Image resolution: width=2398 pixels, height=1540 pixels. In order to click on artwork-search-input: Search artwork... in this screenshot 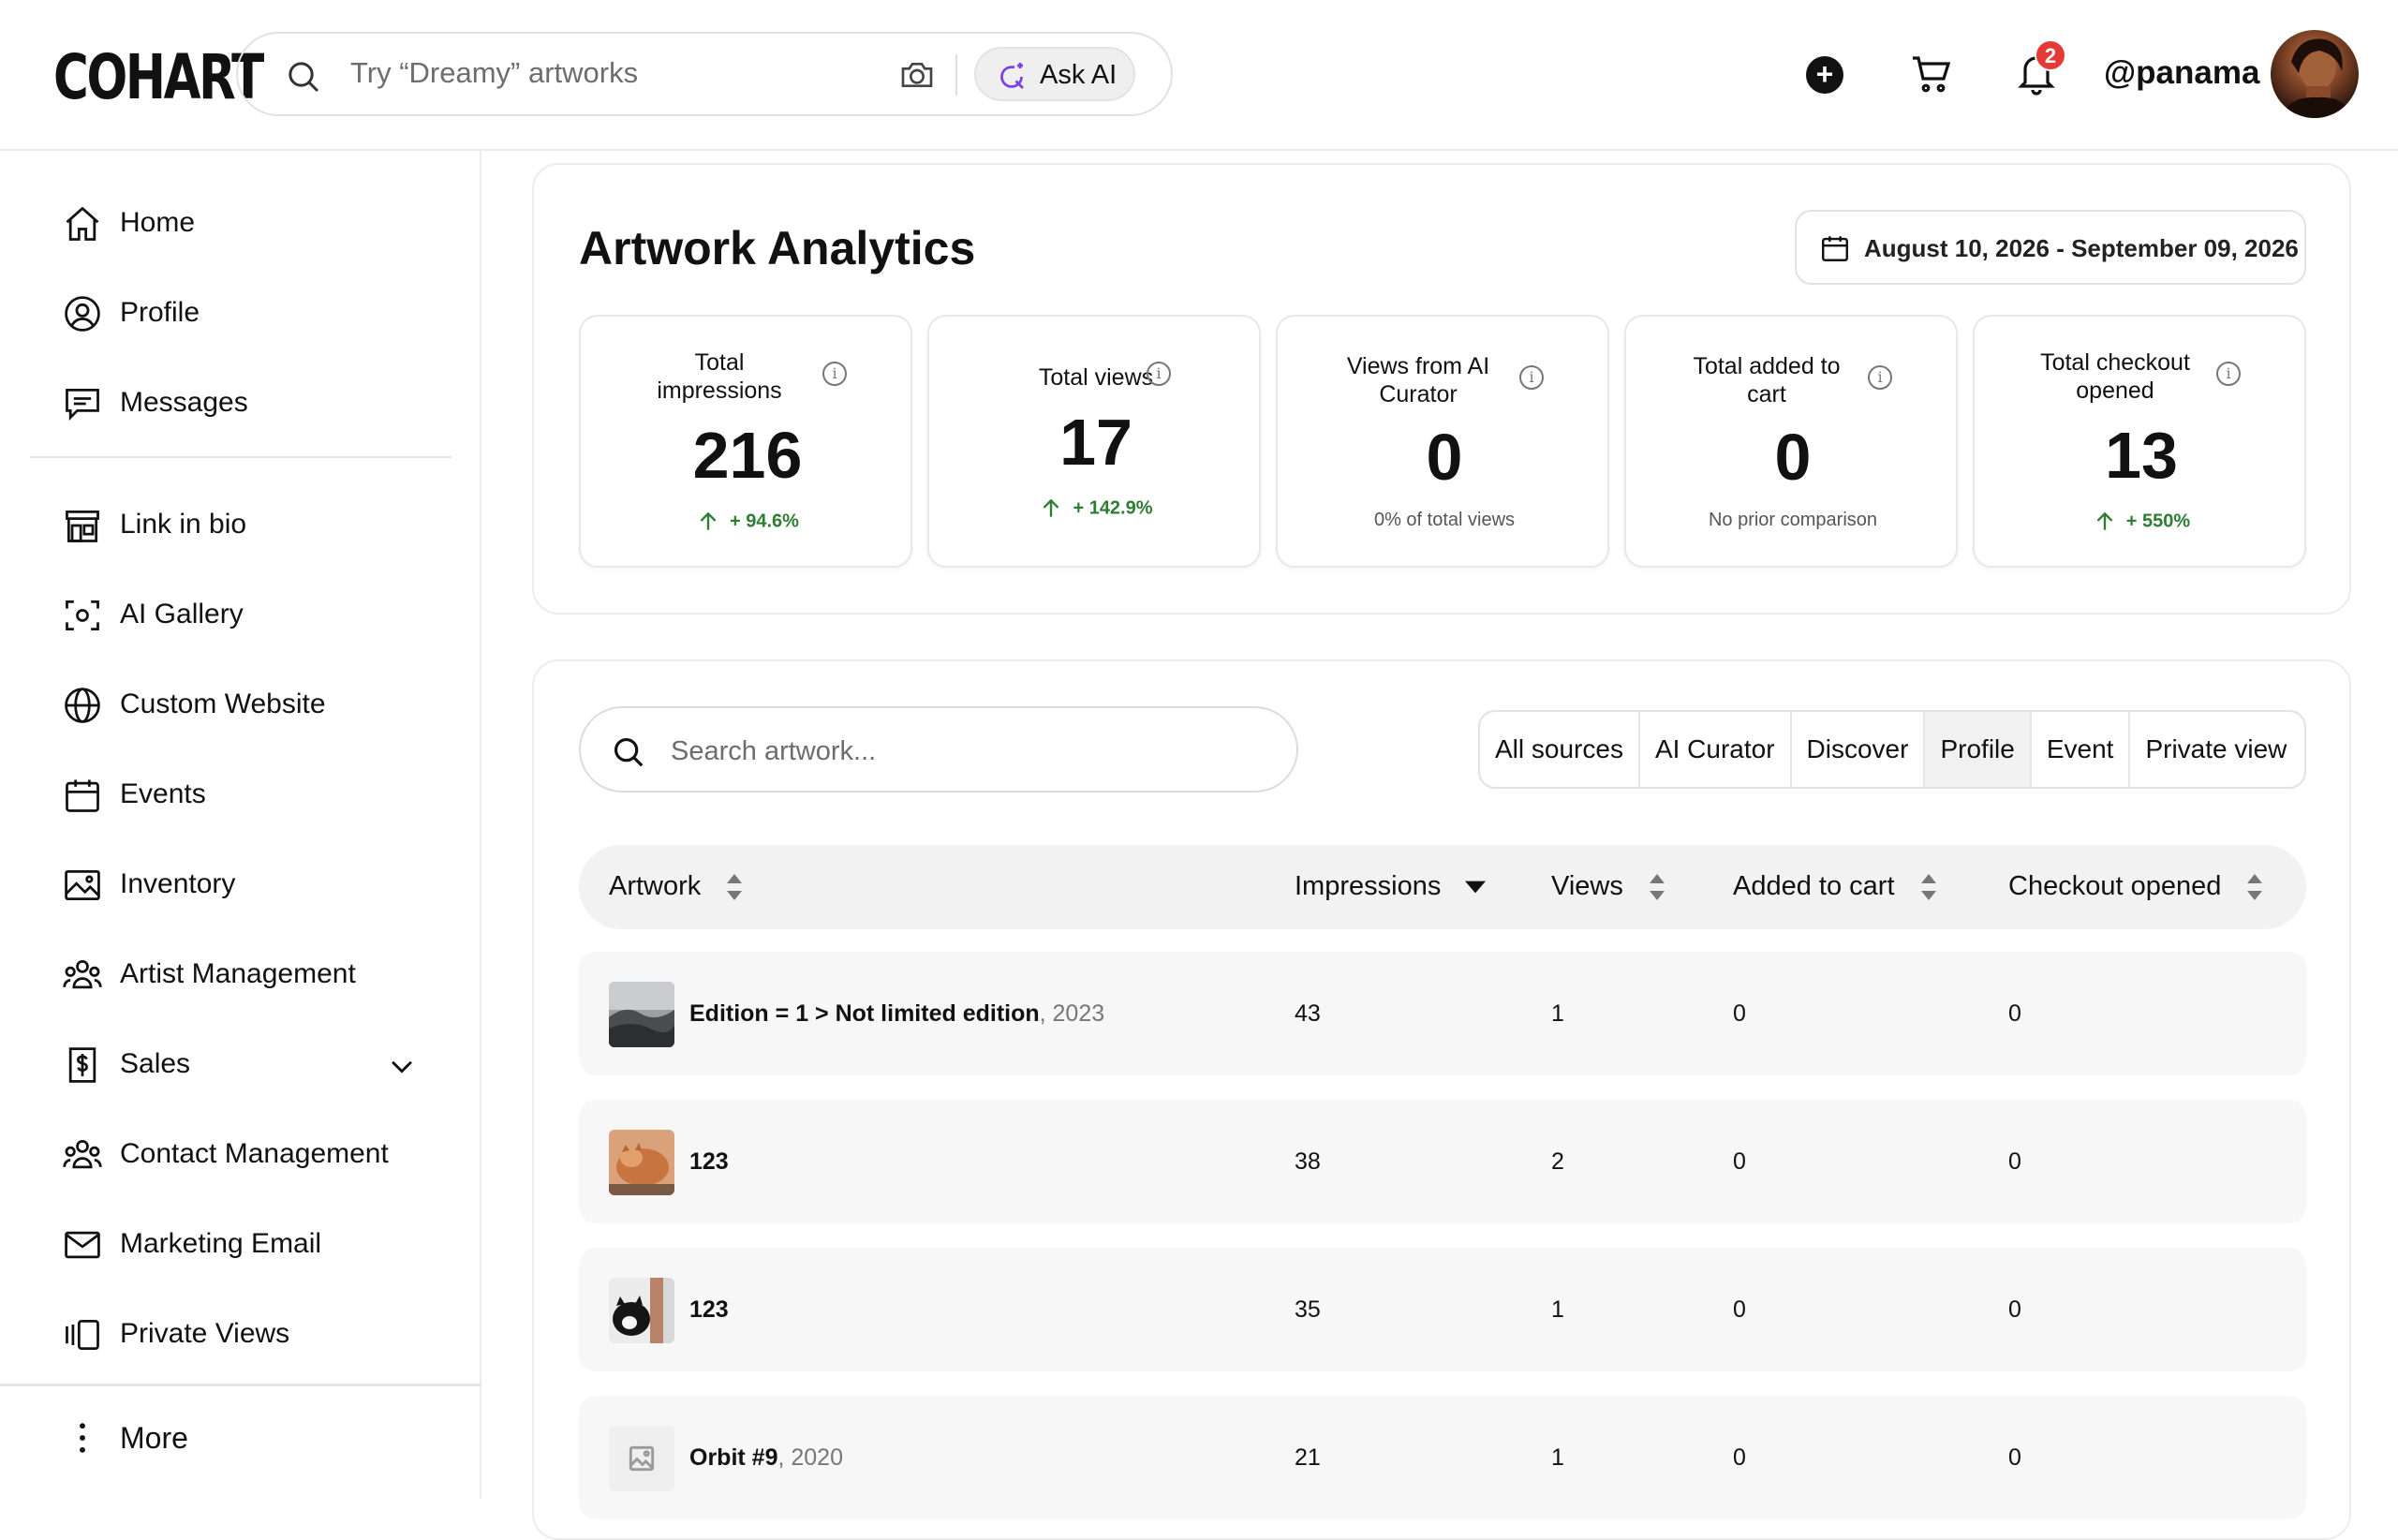, I will do `click(773, 751)`.